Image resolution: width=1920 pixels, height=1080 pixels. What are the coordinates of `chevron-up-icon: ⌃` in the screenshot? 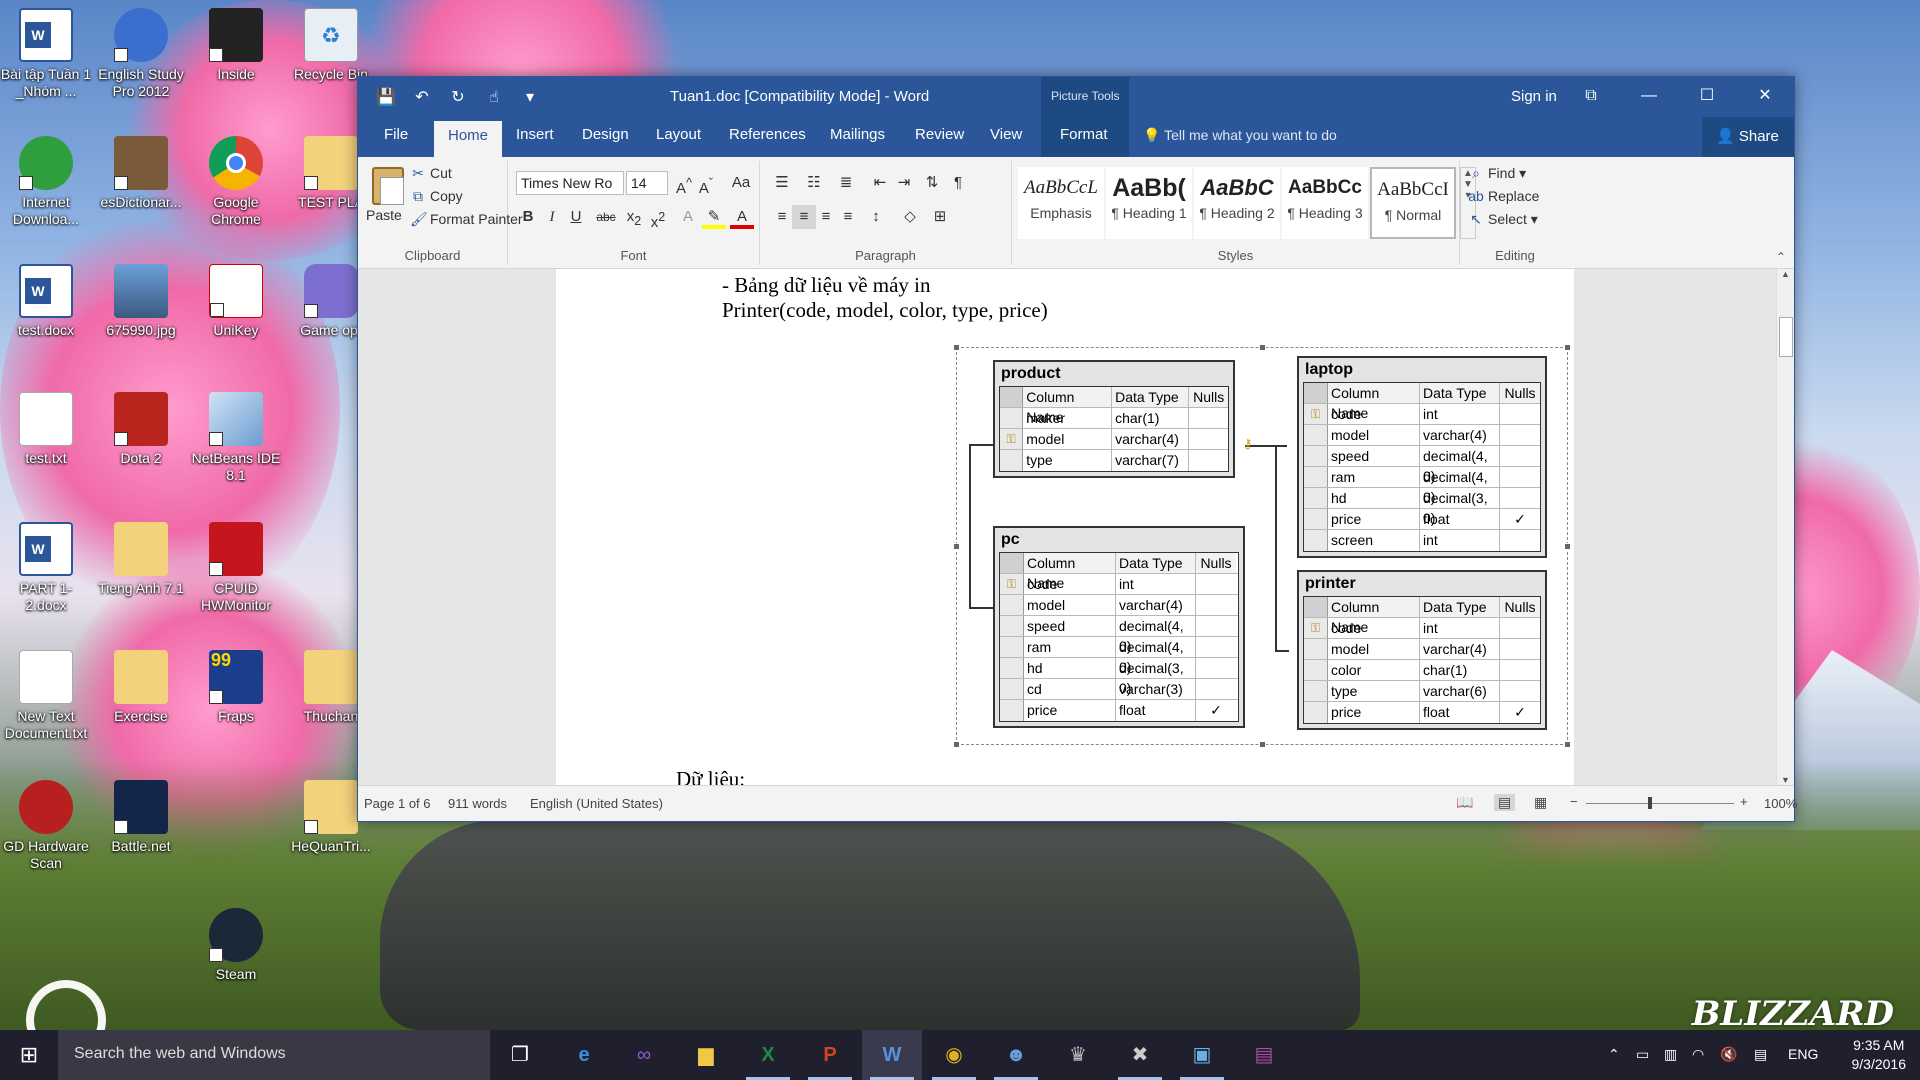 It's located at (1614, 1054).